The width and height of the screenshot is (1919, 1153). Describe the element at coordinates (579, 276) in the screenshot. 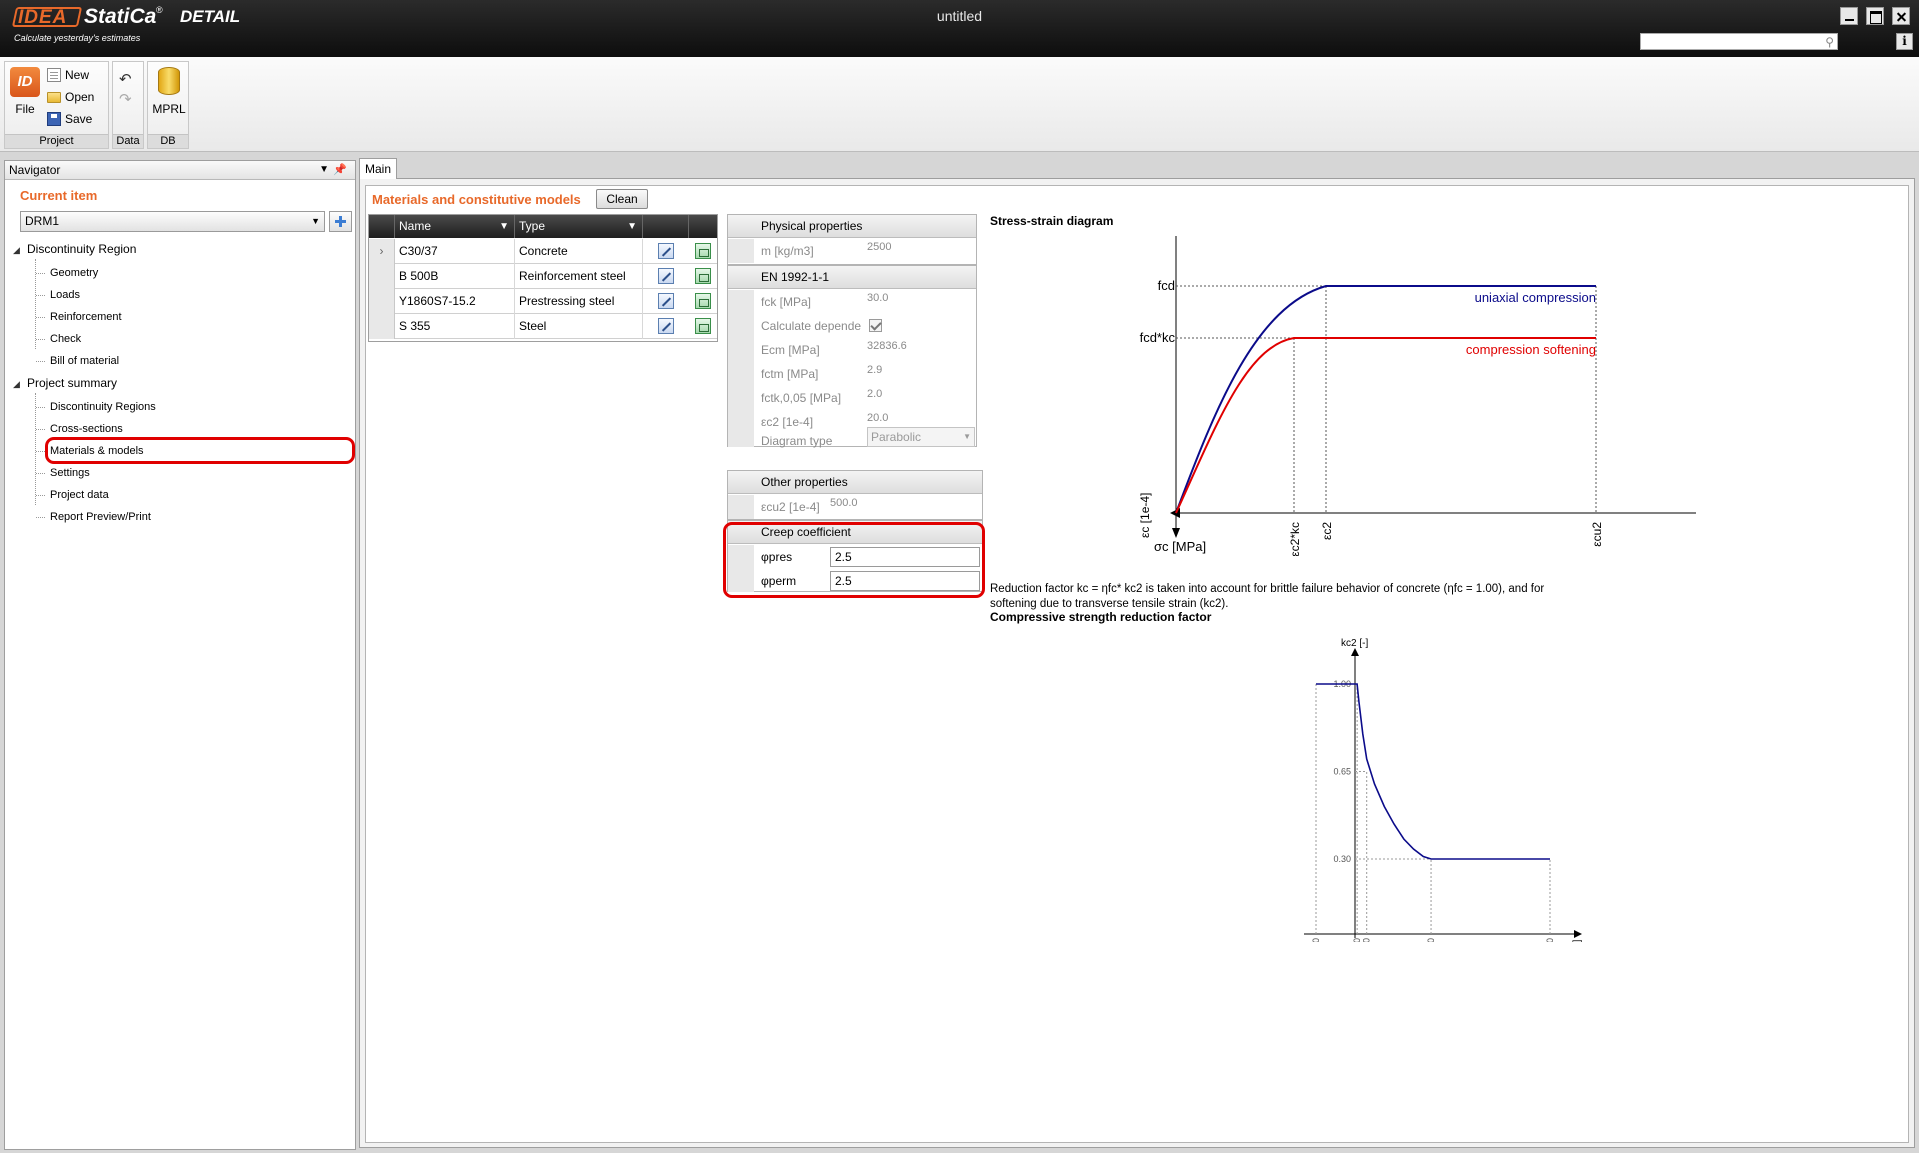

I see `material-type: Reinforcement steel` at that location.